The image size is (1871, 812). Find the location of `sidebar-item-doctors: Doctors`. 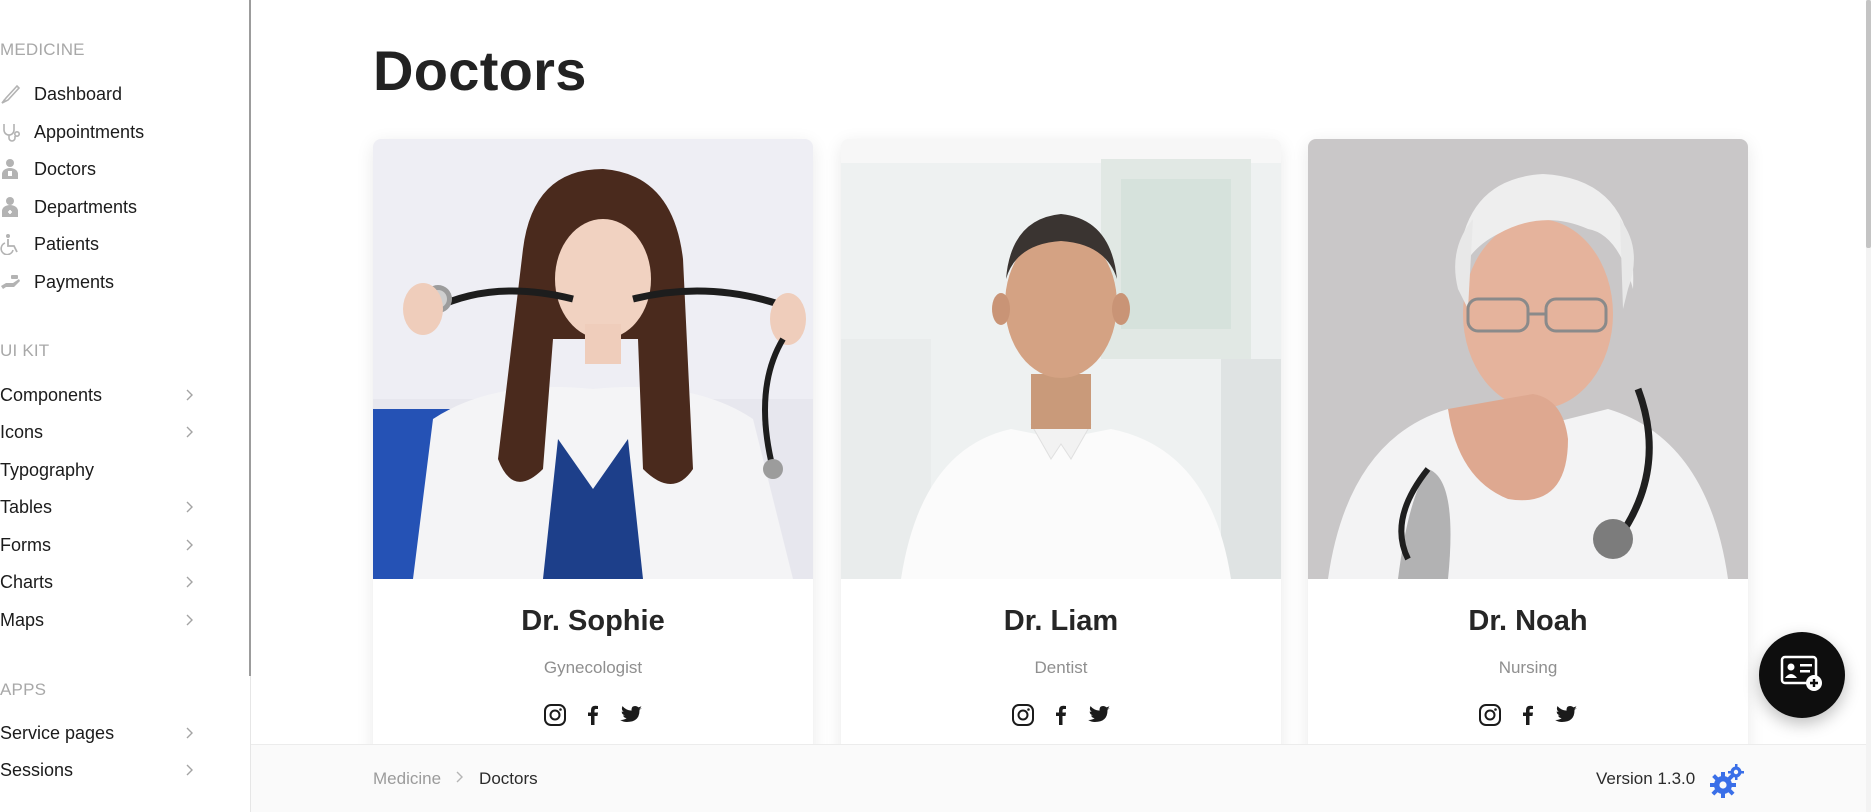

sidebar-item-doctors: Doctors is located at coordinates (100, 169).